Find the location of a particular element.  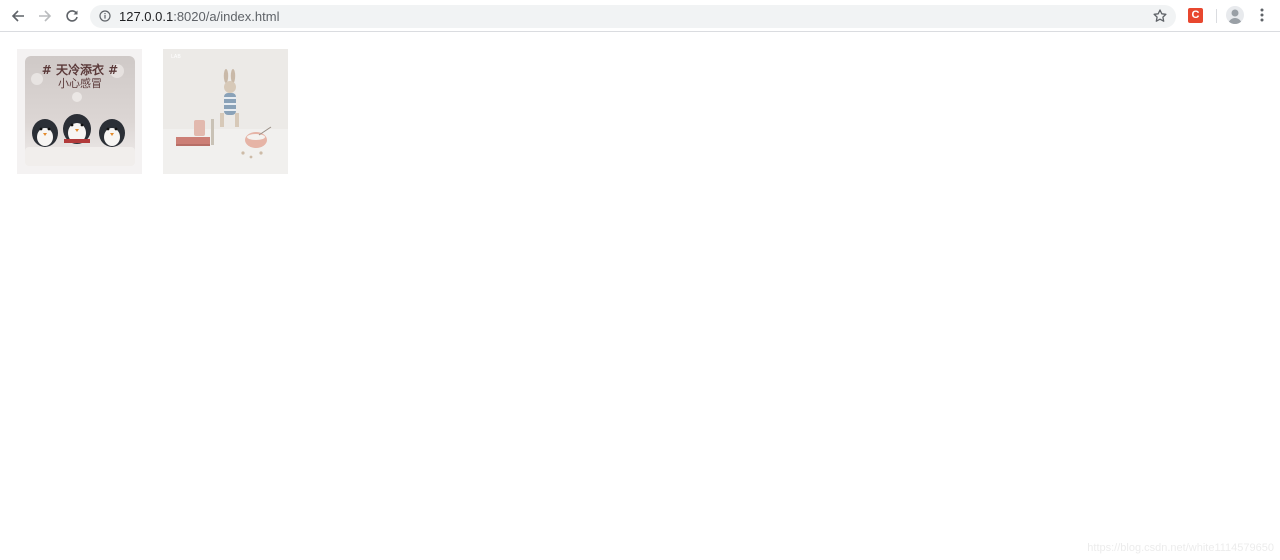

toolbar-divider is located at coordinates (1216, 16).